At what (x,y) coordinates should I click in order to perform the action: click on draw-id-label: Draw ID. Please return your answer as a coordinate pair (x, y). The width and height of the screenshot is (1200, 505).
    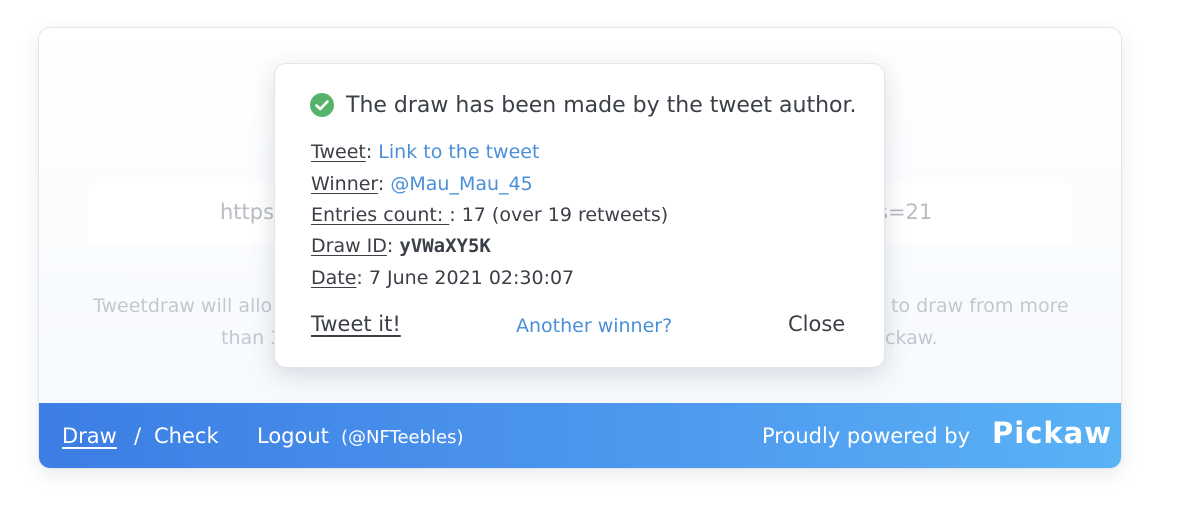
    Looking at the image, I should click on (349, 246).